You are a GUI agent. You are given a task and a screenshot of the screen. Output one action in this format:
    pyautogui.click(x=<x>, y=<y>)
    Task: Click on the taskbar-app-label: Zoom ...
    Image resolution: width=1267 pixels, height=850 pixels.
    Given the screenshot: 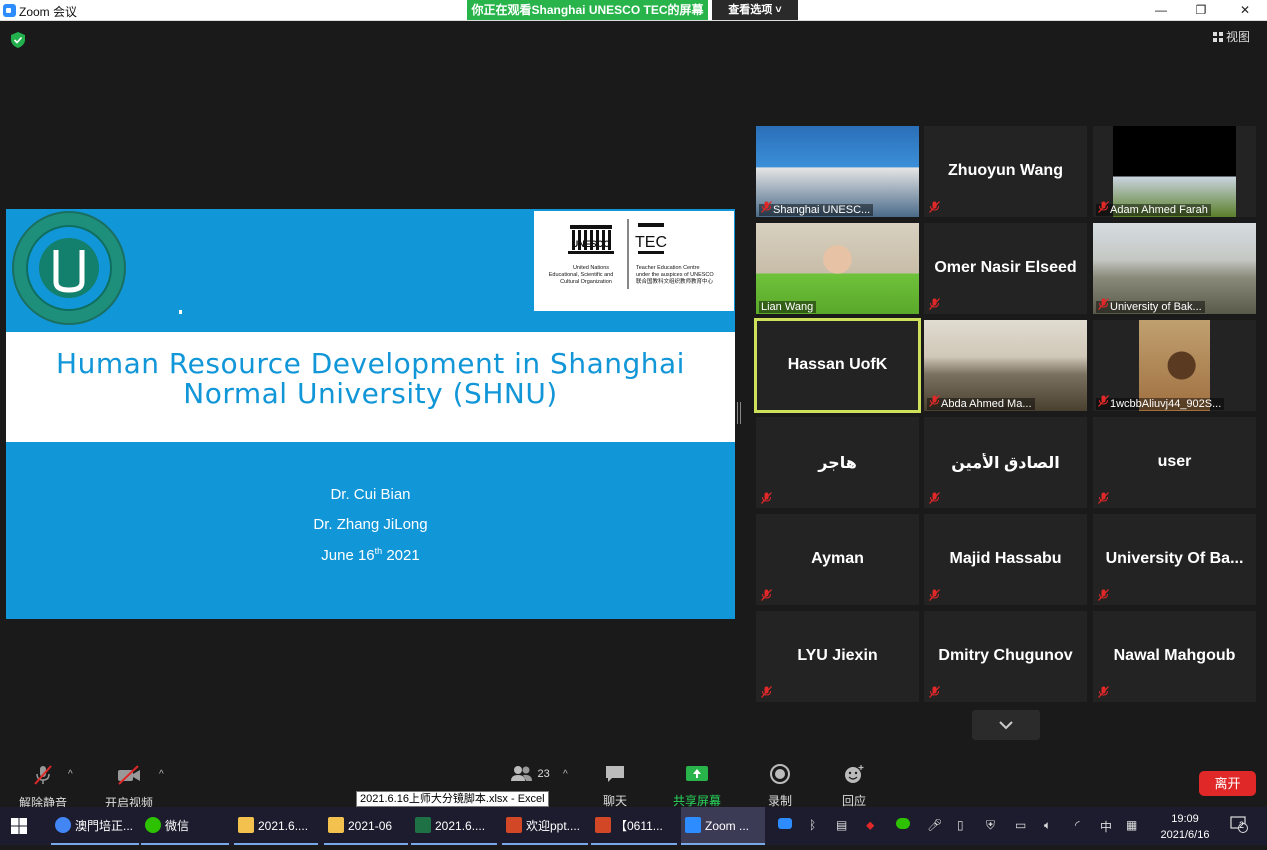 What is the action you would take?
    pyautogui.click(x=727, y=826)
    